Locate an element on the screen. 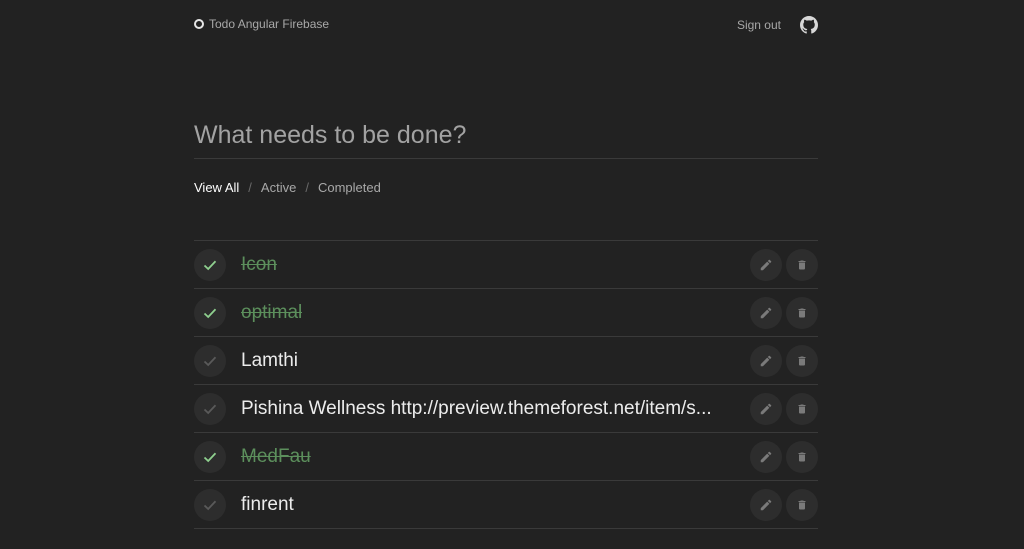  filter-nav: View All / Active / Completed is located at coordinates (287, 187).